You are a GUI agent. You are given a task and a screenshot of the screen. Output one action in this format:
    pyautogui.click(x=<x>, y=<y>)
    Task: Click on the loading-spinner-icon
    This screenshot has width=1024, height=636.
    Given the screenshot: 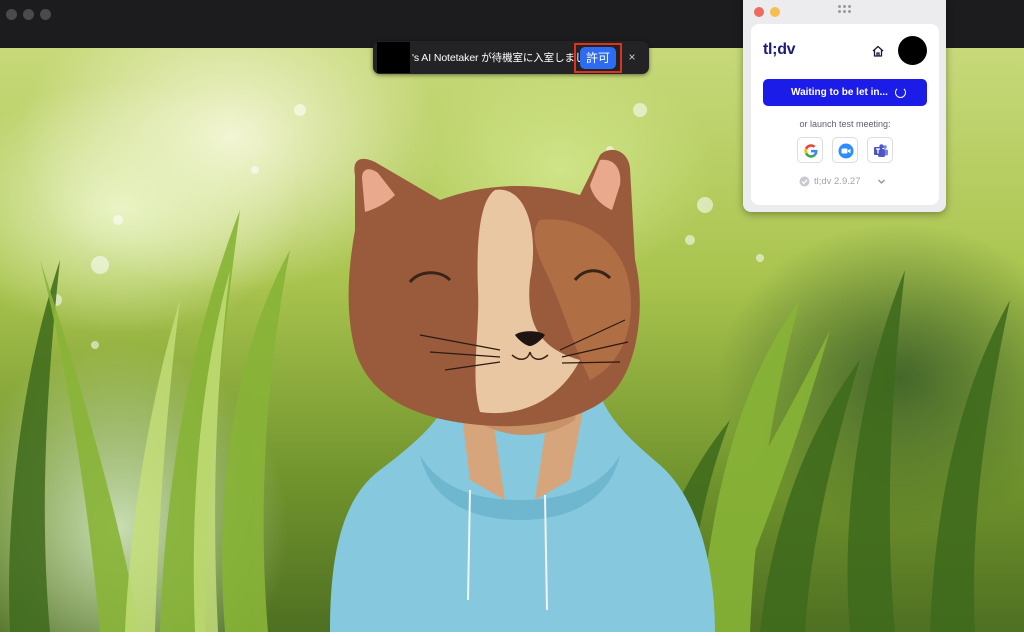 What is the action you would take?
    pyautogui.click(x=900, y=92)
    